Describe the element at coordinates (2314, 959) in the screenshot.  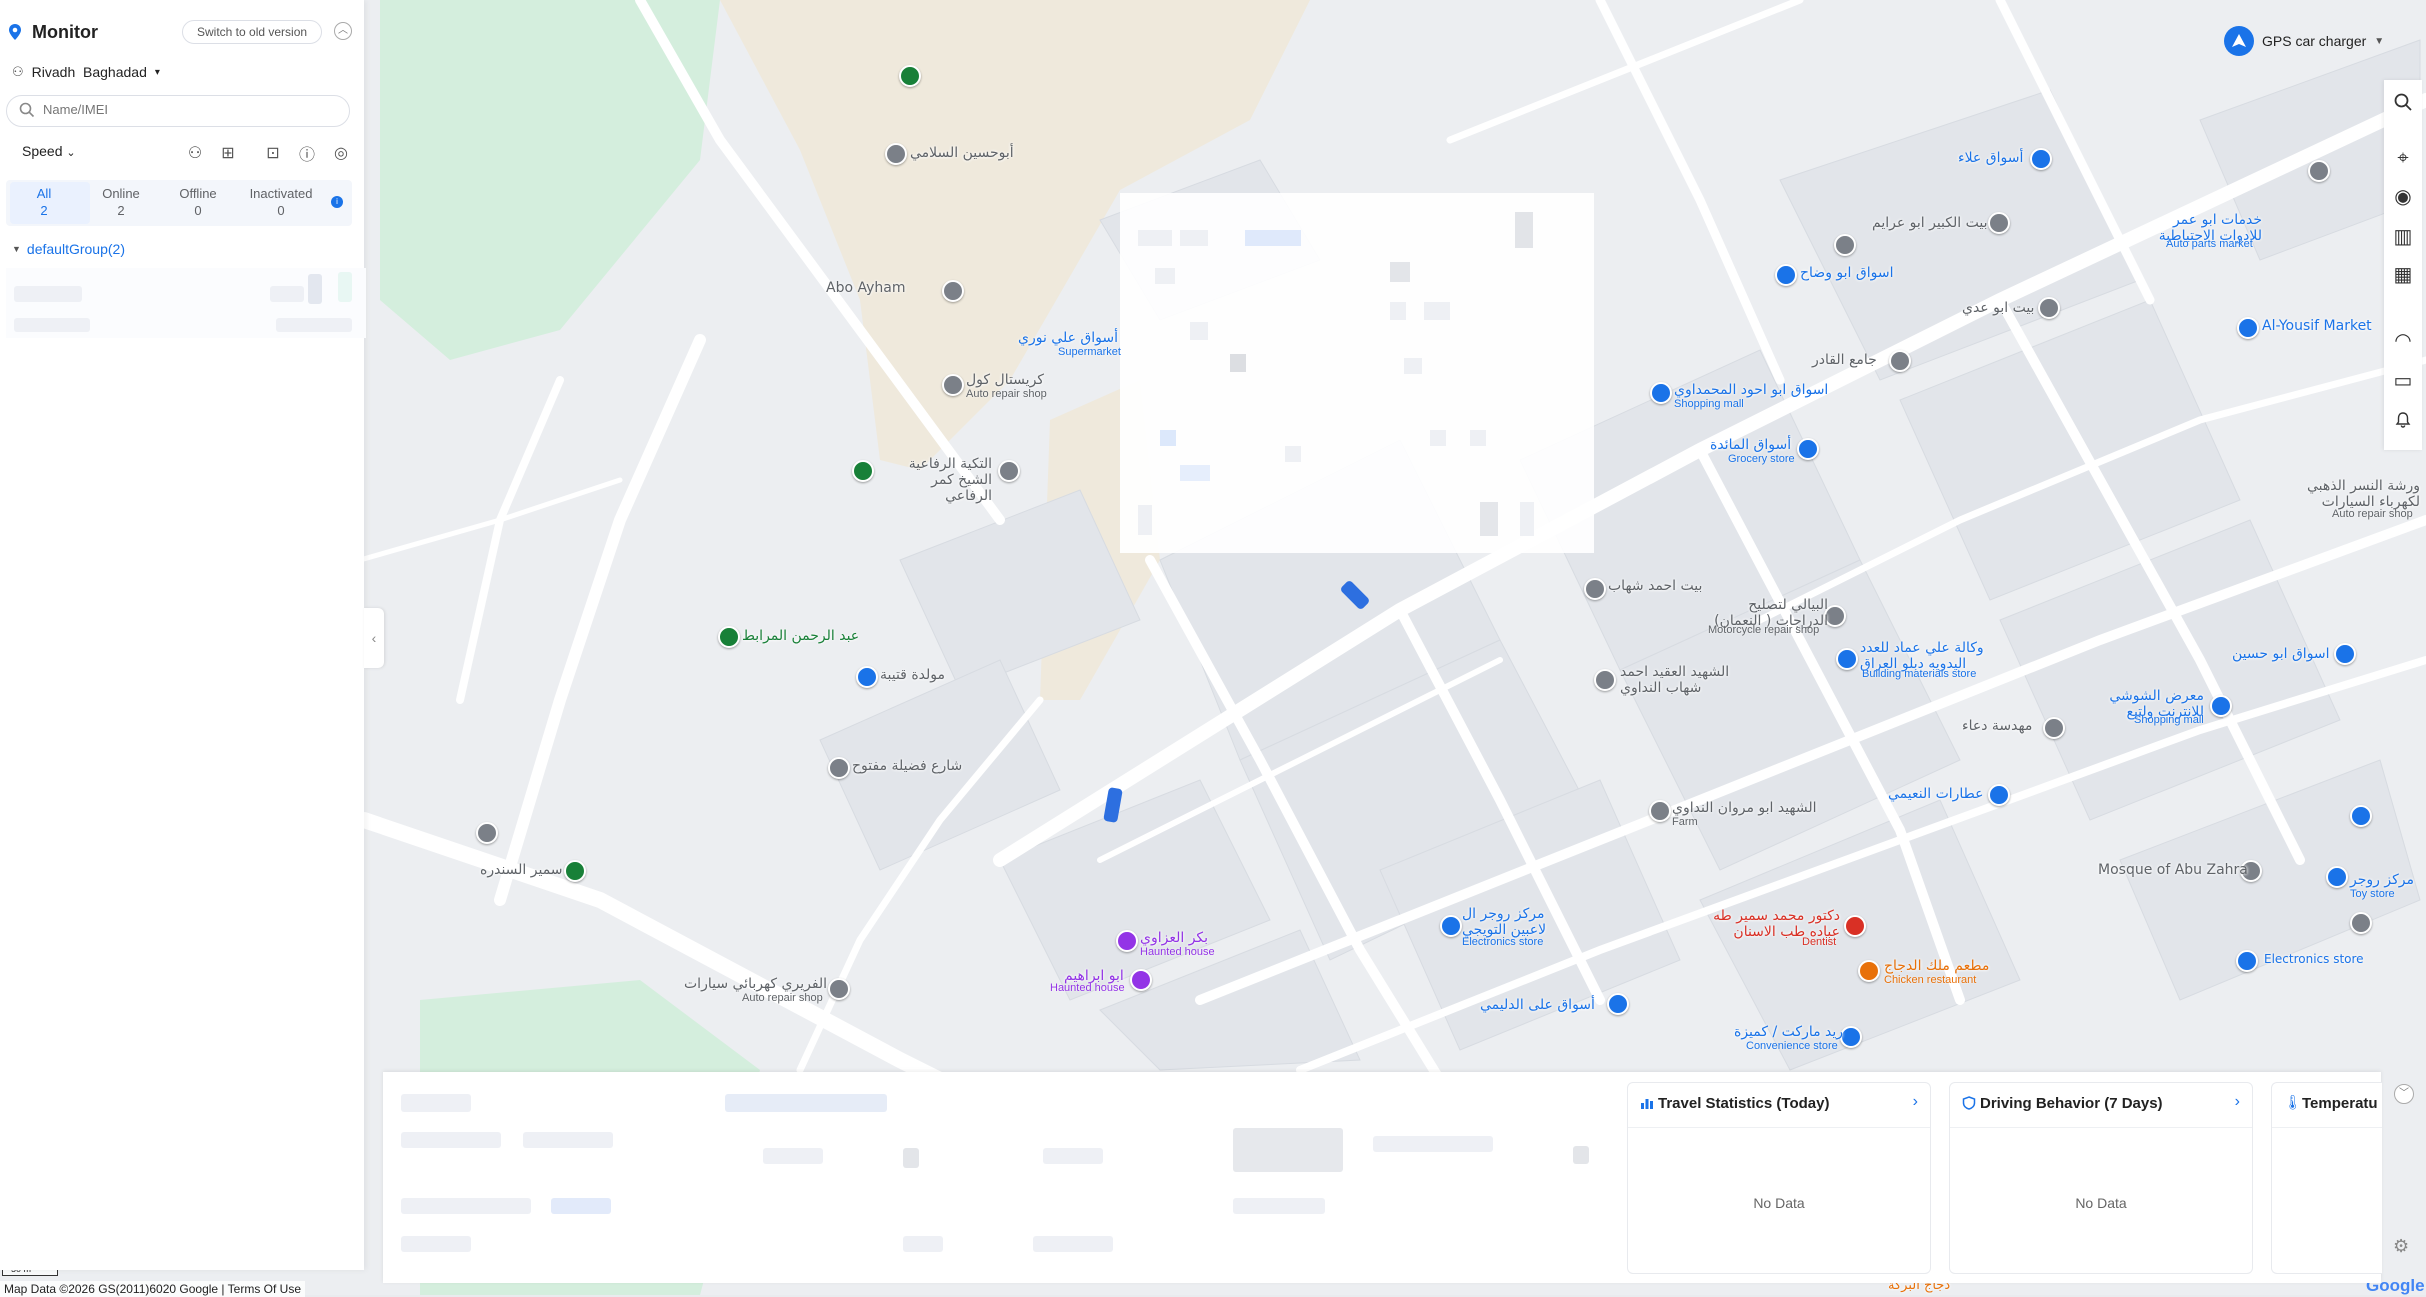
I see `map-place-label: Electronics store` at that location.